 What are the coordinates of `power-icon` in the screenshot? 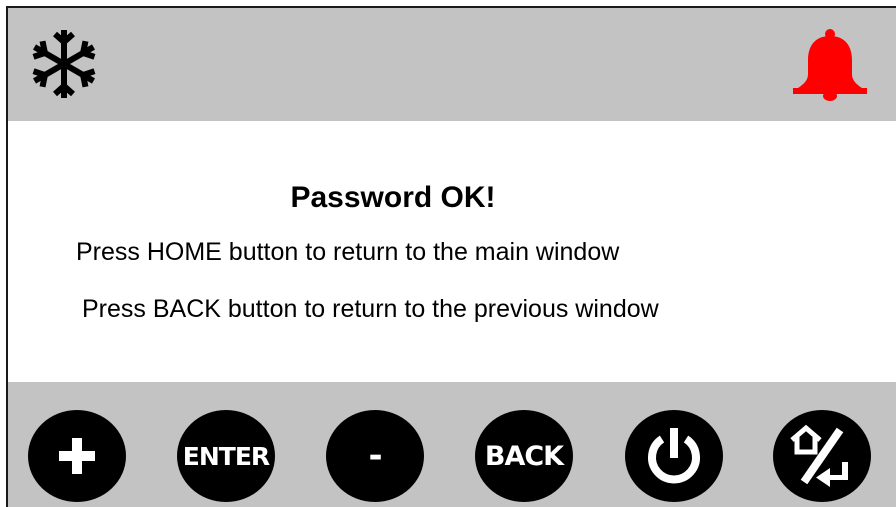 It's located at (674, 456).